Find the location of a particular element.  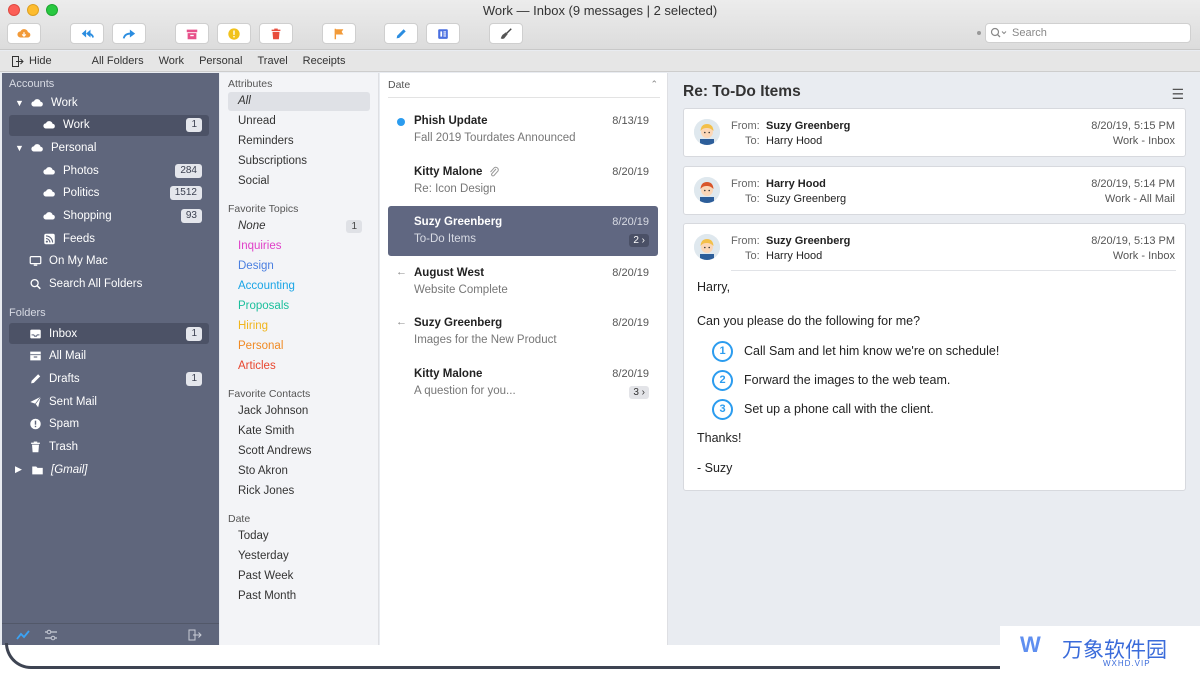

get-mail-button is located at coordinates (24, 33).